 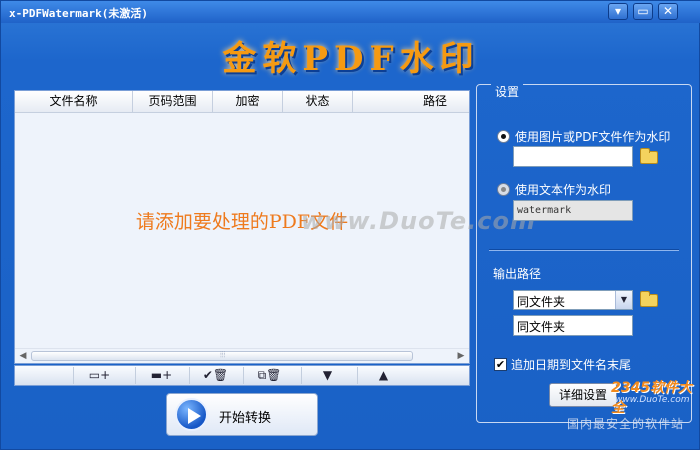 What do you see at coordinates (649, 156) in the screenshot?
I see `browse-image-folder-icon` at bounding box center [649, 156].